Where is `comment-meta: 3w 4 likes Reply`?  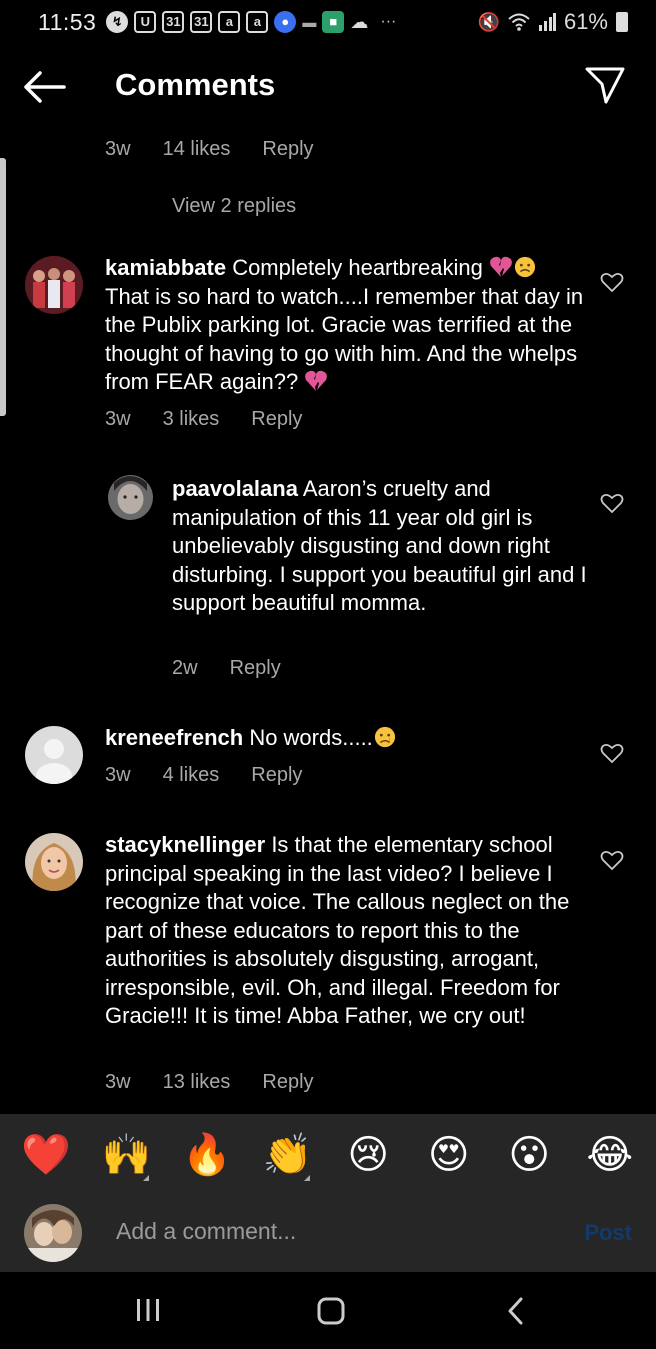
comment-meta: 3w 4 likes Reply is located at coordinates (219, 775).